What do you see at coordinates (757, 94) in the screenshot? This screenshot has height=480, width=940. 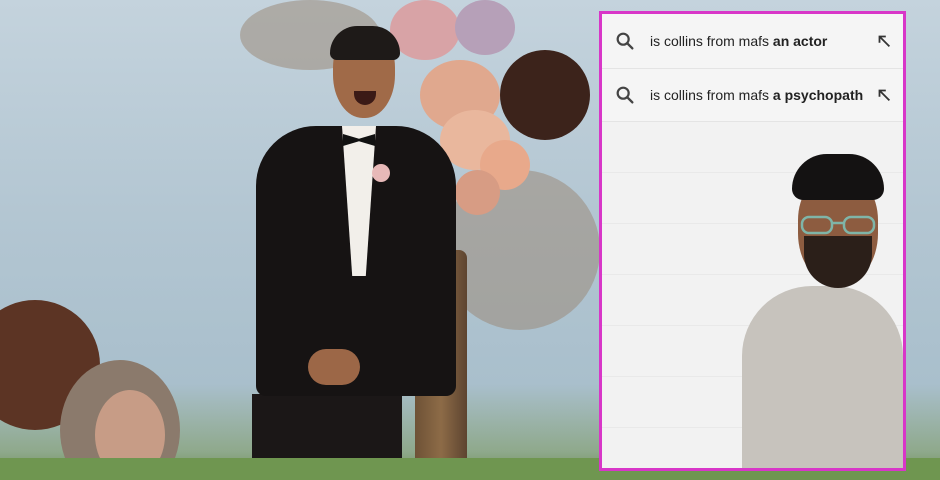 I see `suggestion-text: is collins from mafs a psychopath` at bounding box center [757, 94].